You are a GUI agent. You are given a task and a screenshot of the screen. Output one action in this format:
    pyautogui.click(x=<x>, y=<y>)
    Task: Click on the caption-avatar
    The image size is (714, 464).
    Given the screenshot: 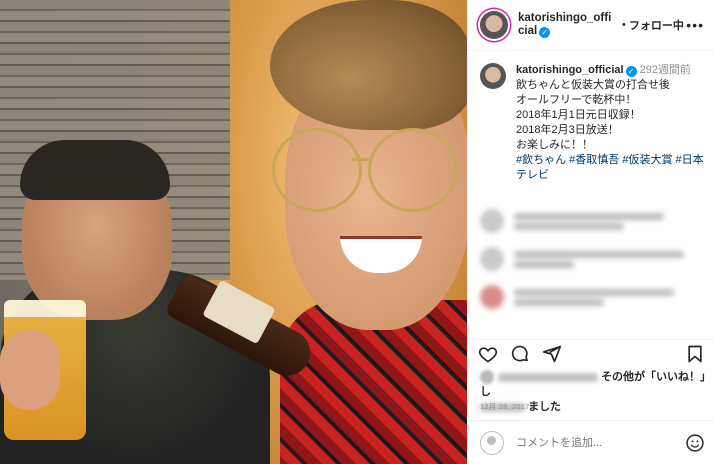 What is the action you would take?
    pyautogui.click(x=493, y=76)
    